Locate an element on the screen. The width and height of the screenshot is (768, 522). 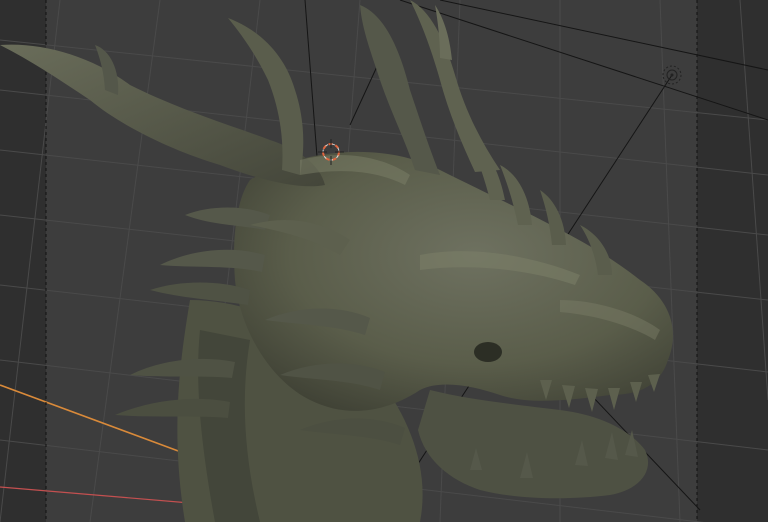
light-gizmo-icon is located at coordinates (672, 75).